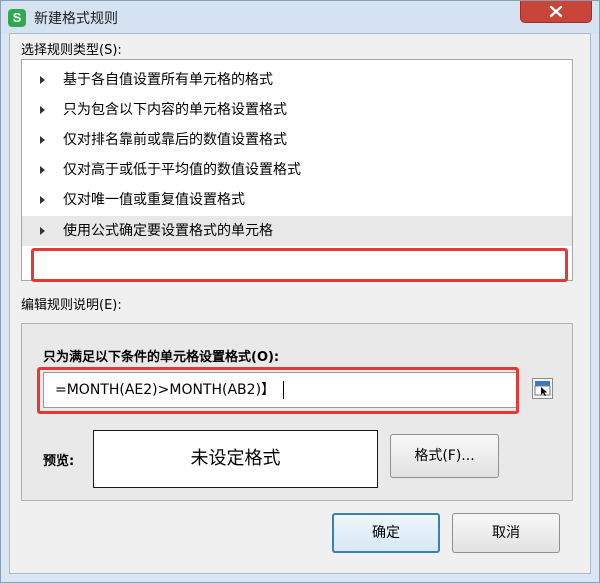 The height and width of the screenshot is (583, 600). What do you see at coordinates (71, 50) in the screenshot?
I see `rule-type-label: 选择规则类型(S):` at bounding box center [71, 50].